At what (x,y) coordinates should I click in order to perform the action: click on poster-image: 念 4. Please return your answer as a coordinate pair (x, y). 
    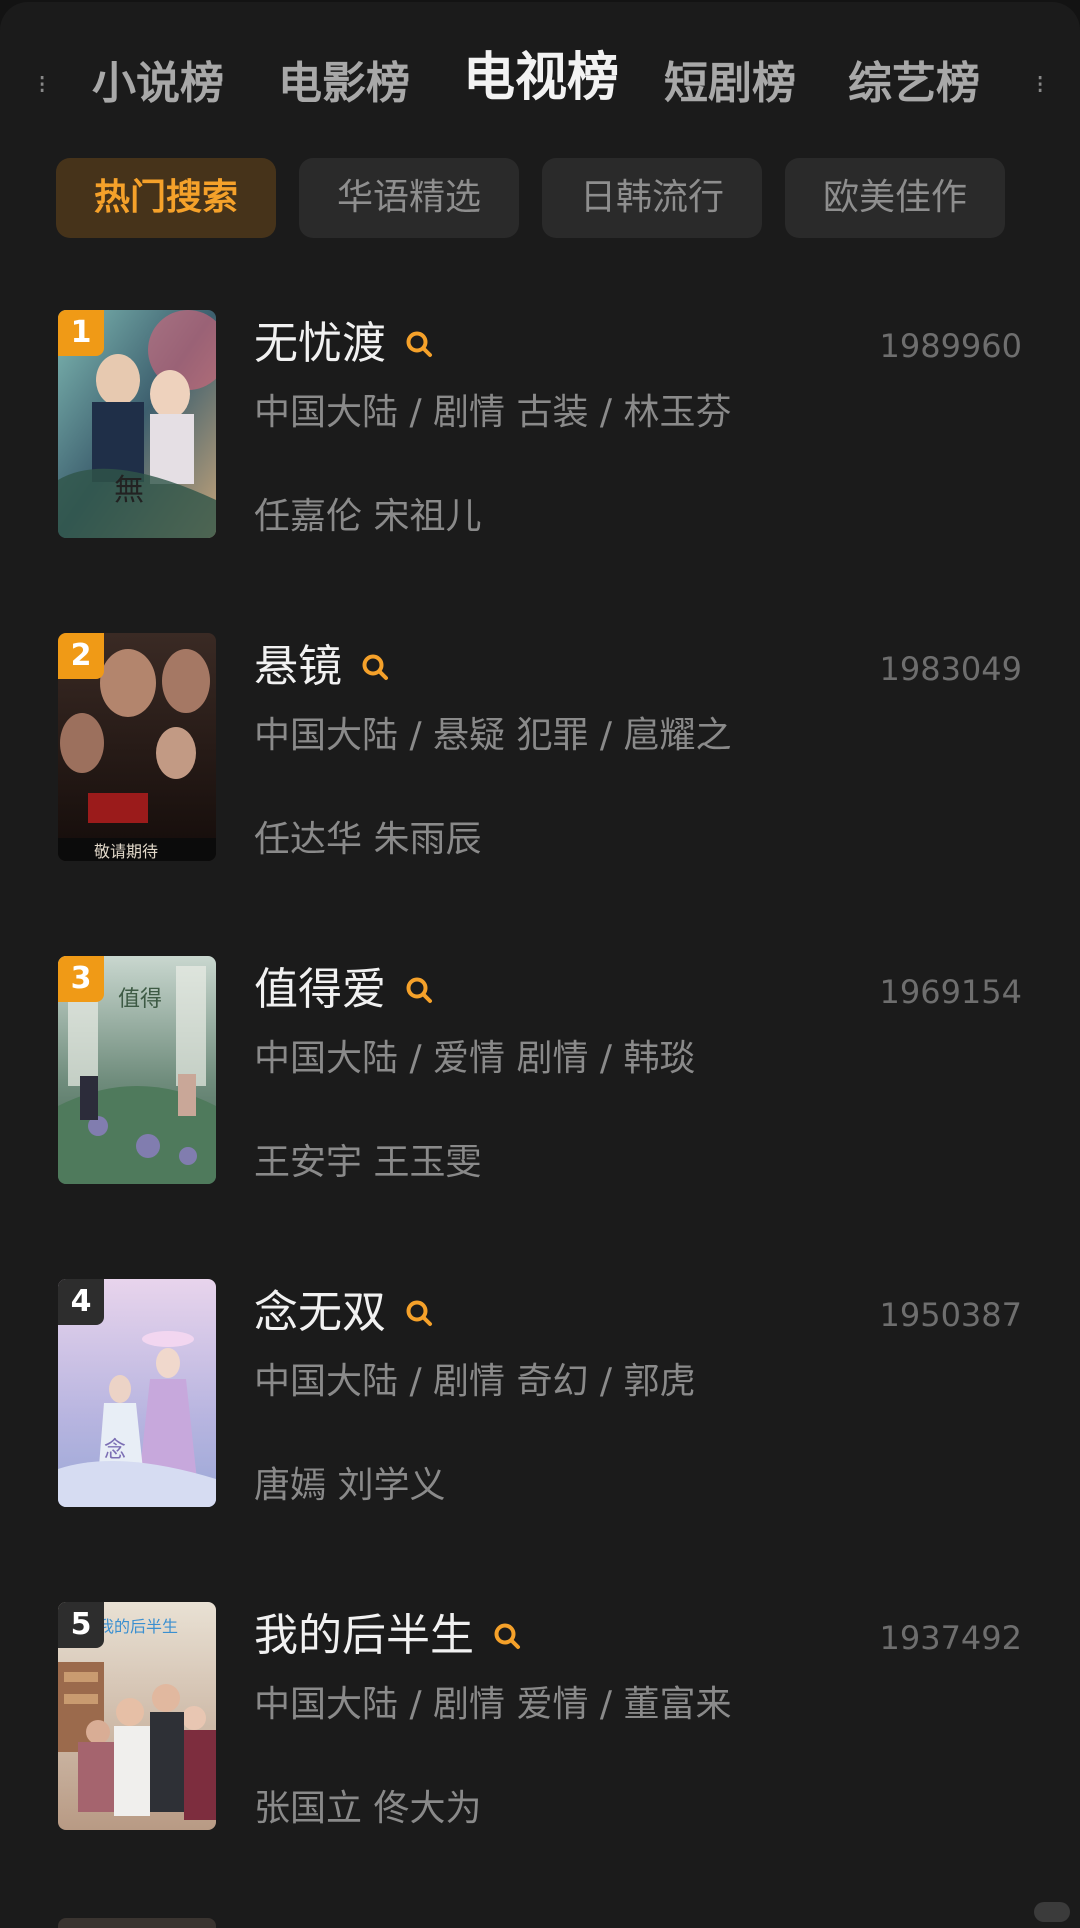
    Looking at the image, I should click on (137, 1393).